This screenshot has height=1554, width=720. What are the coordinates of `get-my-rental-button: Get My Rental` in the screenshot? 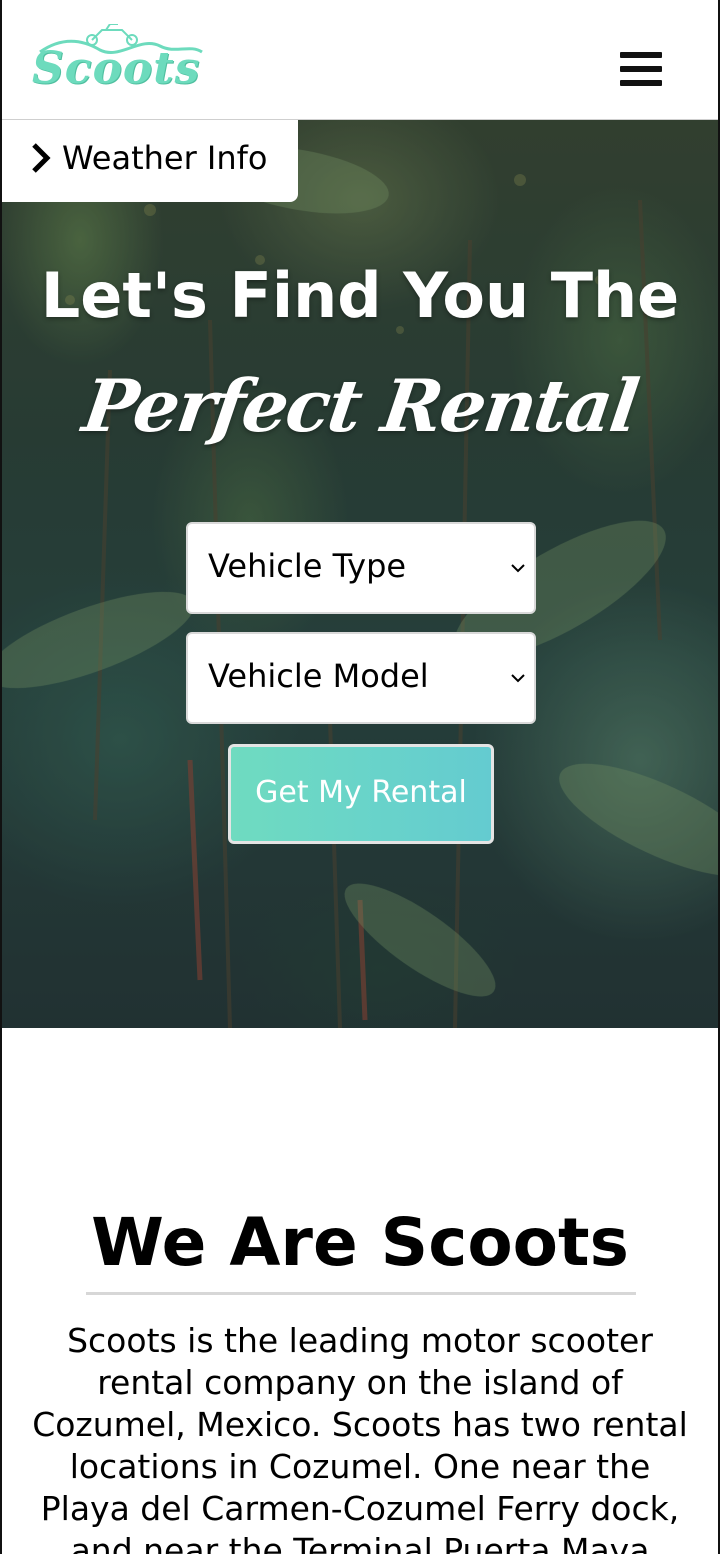 It's located at (361, 794).